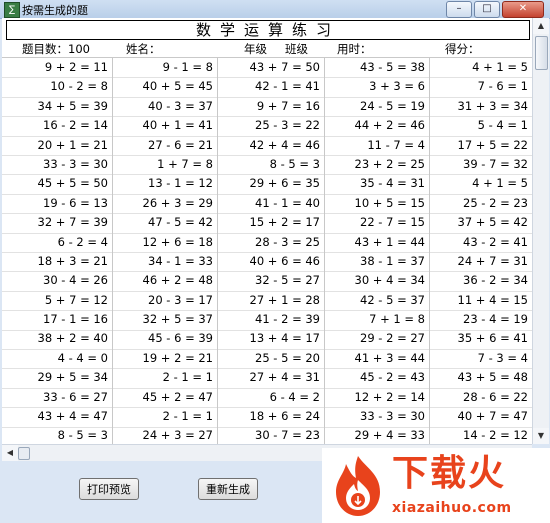  What do you see at coordinates (523, 9) in the screenshot?
I see `close-button: ✕` at bounding box center [523, 9].